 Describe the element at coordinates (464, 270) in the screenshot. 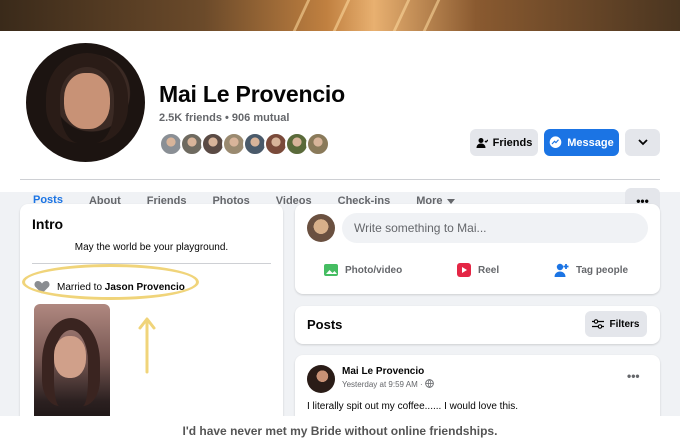

I see `reel-icon` at that location.